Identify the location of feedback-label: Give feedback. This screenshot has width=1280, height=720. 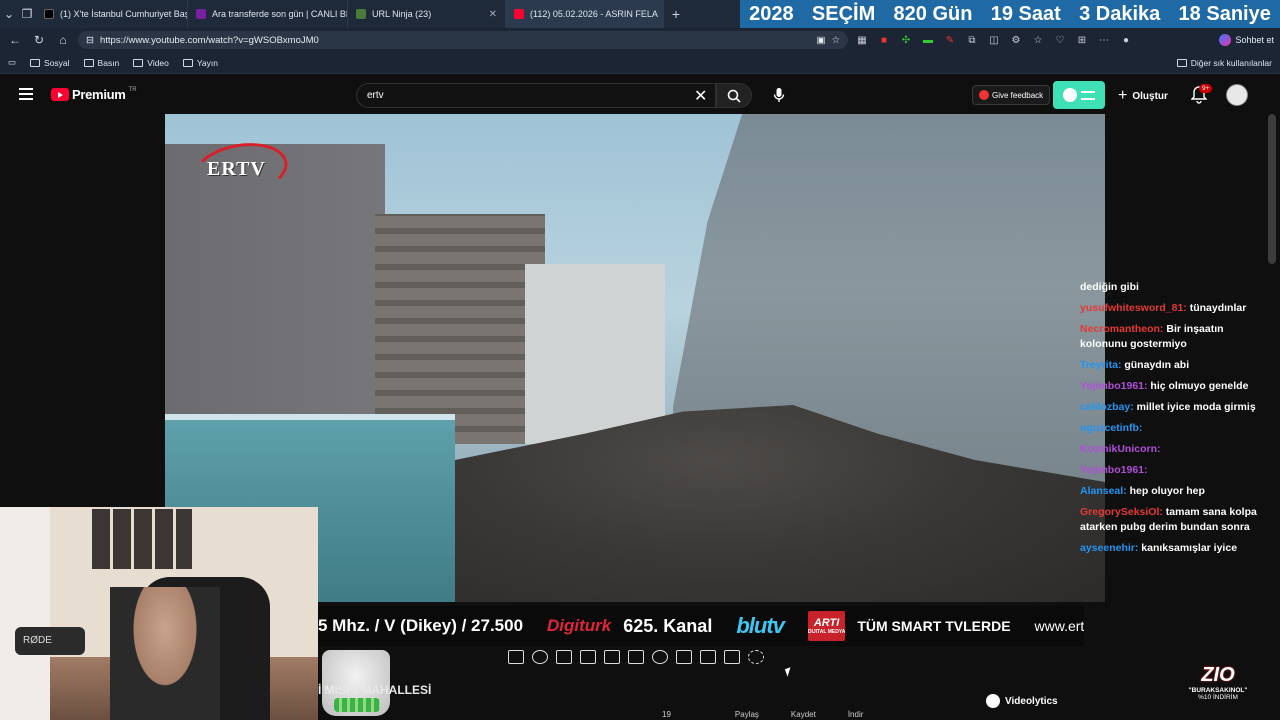
(1018, 95).